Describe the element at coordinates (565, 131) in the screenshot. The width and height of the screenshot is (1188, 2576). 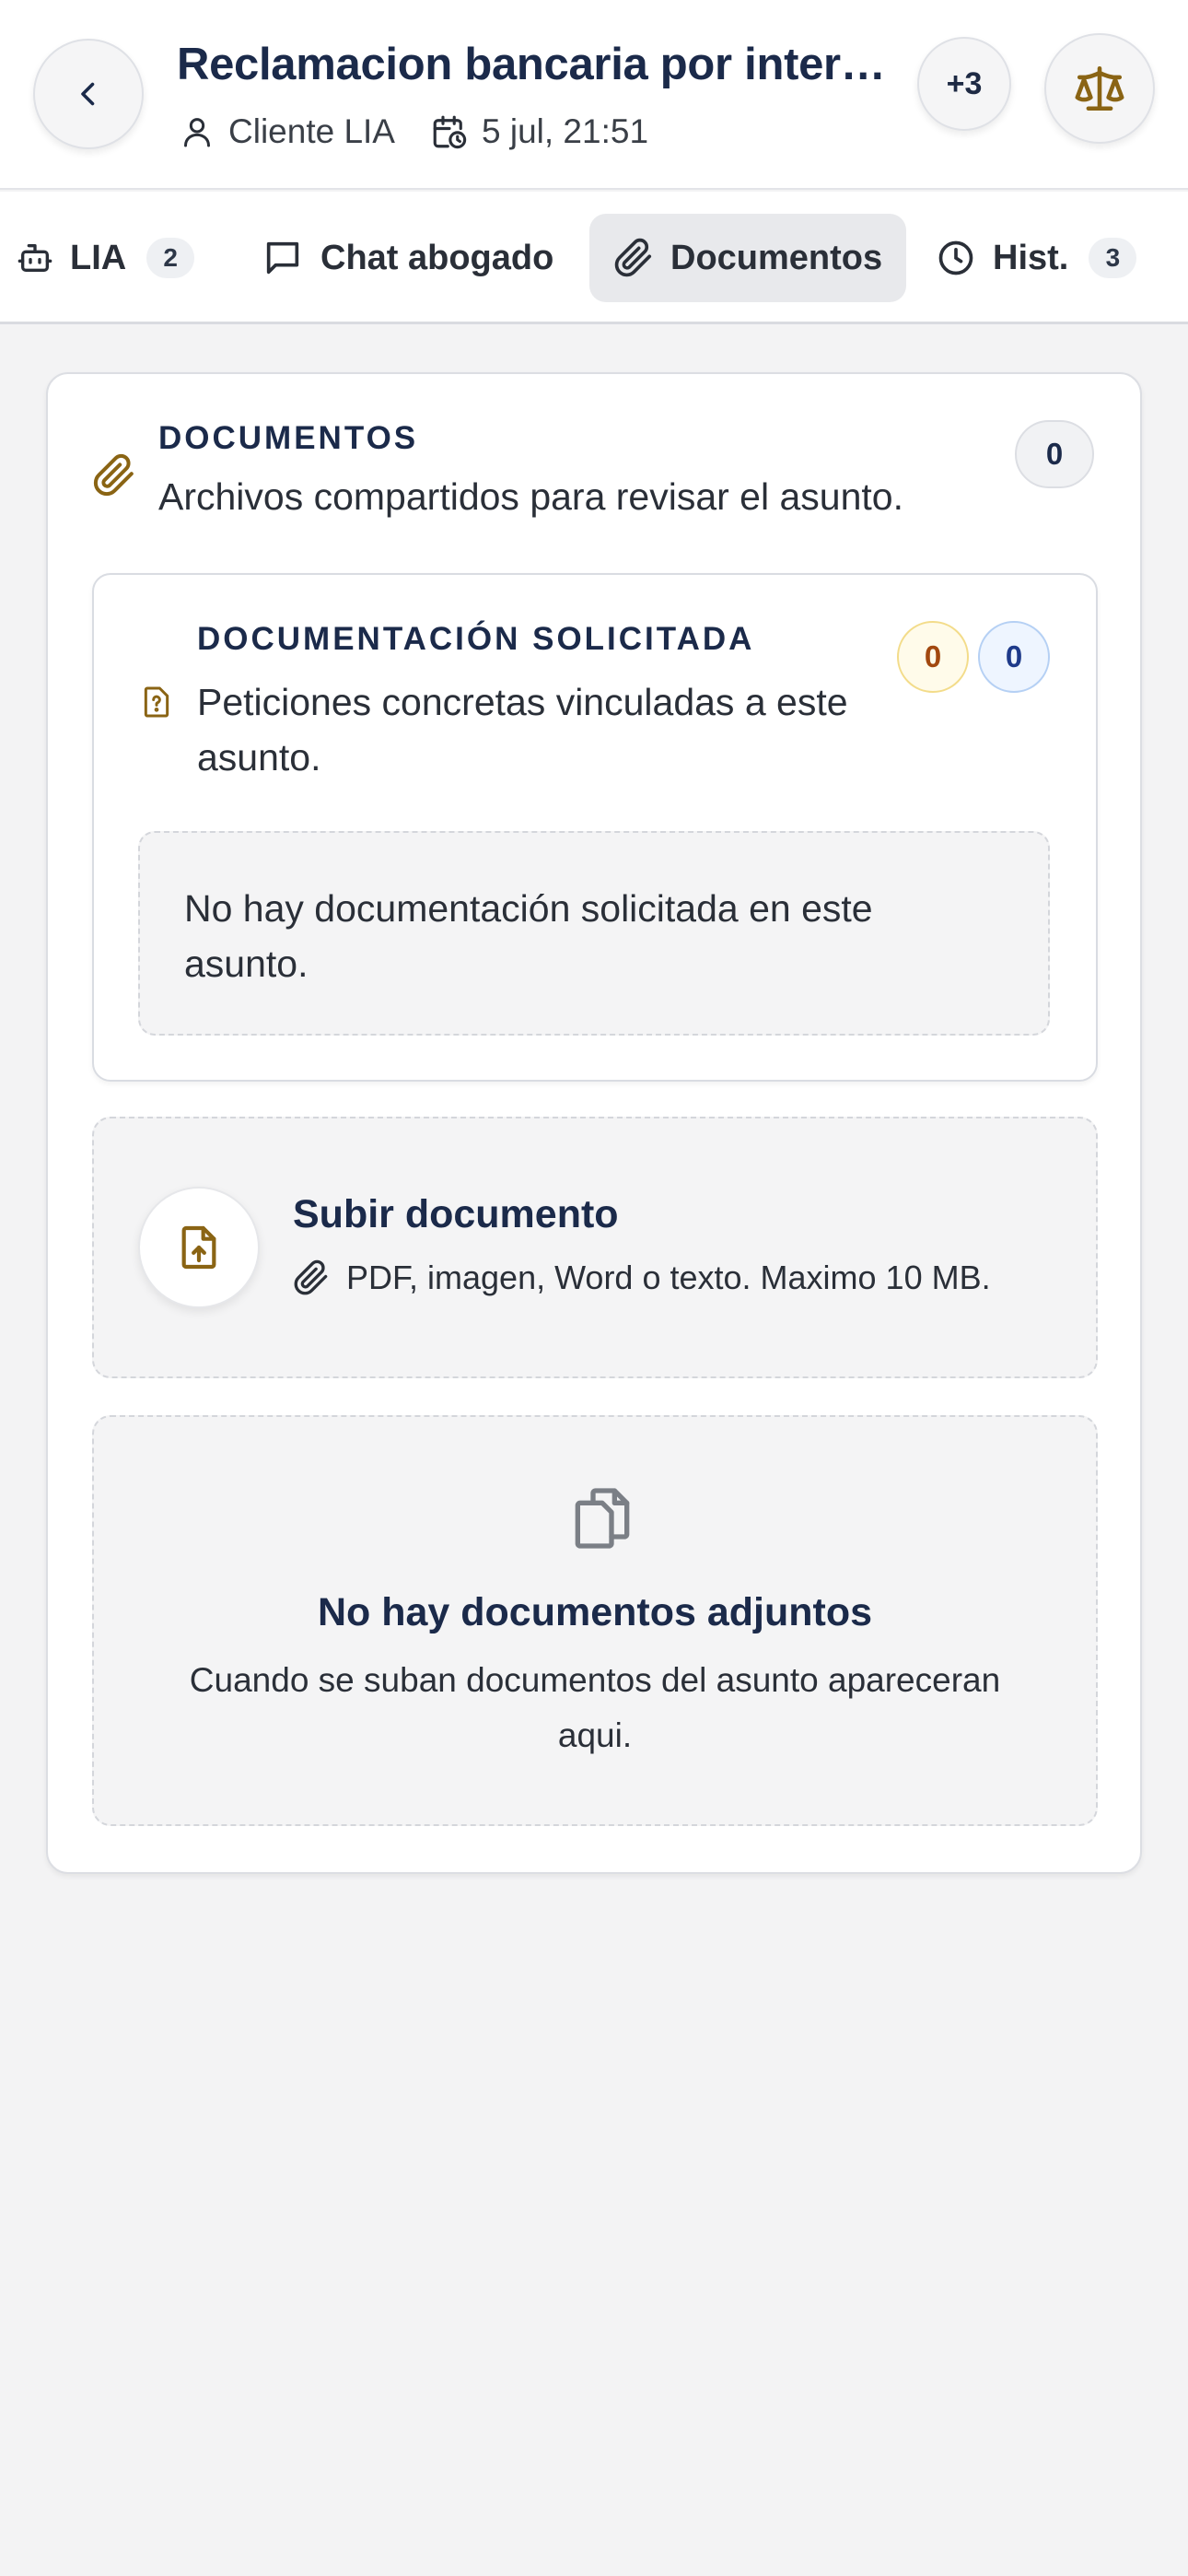
I see `date-label: 5 jul, 21:51` at that location.